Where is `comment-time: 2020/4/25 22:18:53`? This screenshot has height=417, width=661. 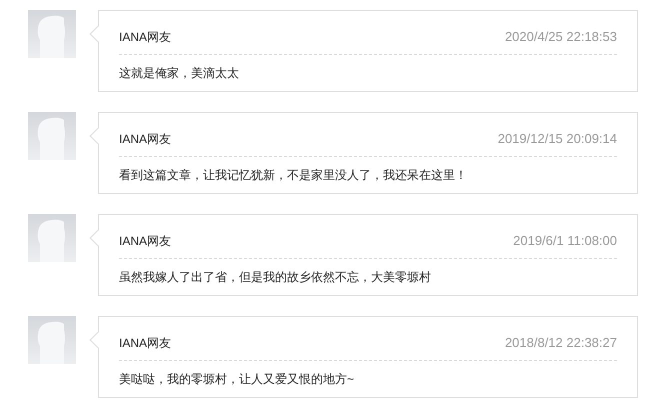
comment-time: 2020/4/25 22:18:53 is located at coordinates (560, 37).